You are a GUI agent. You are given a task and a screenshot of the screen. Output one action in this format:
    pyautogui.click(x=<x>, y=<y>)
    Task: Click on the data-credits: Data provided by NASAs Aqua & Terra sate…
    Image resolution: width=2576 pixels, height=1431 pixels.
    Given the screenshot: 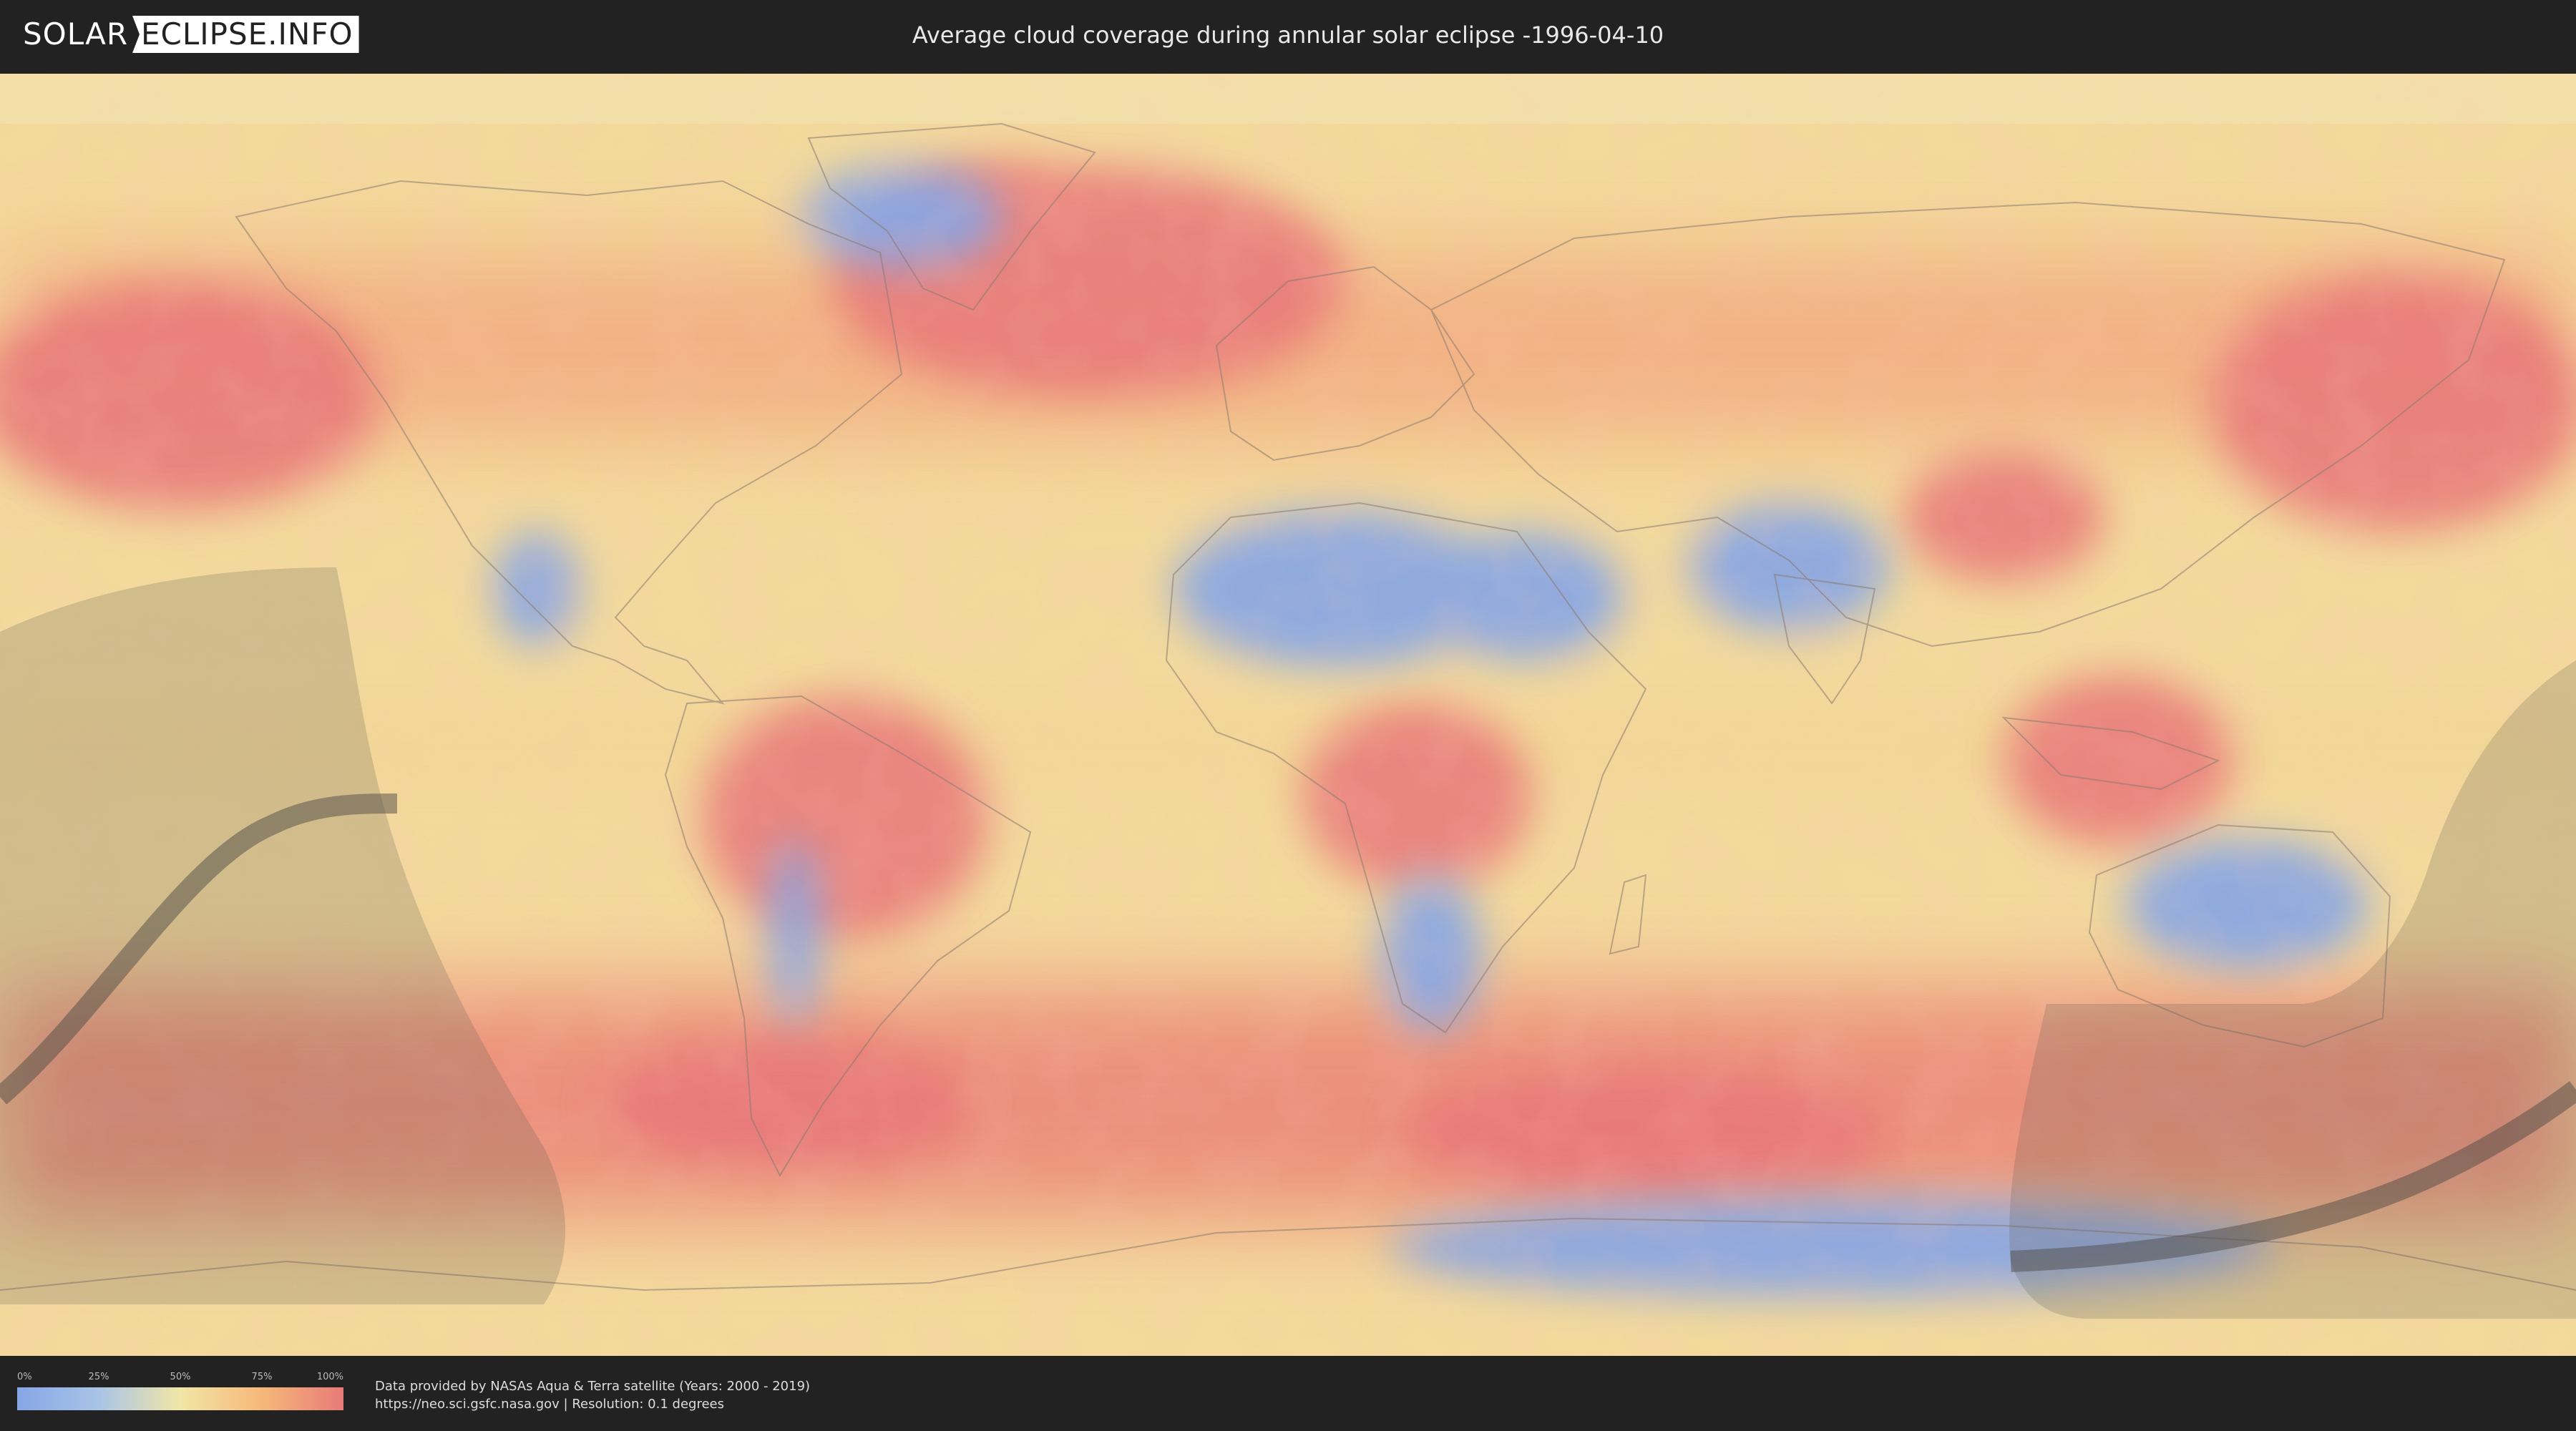 What is the action you would take?
    pyautogui.click(x=592, y=1395)
    